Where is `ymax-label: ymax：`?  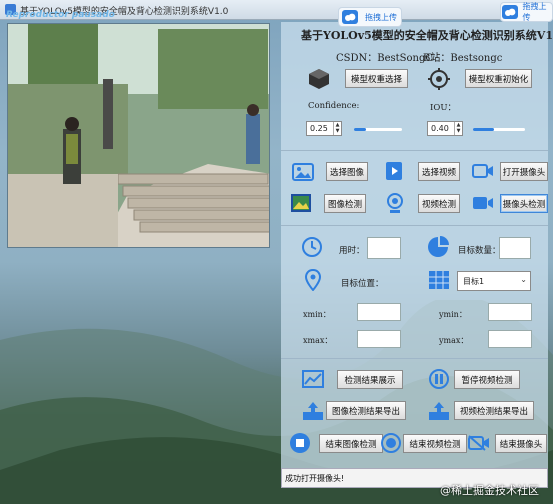 ymax-label: ymax： is located at coordinates (454, 340).